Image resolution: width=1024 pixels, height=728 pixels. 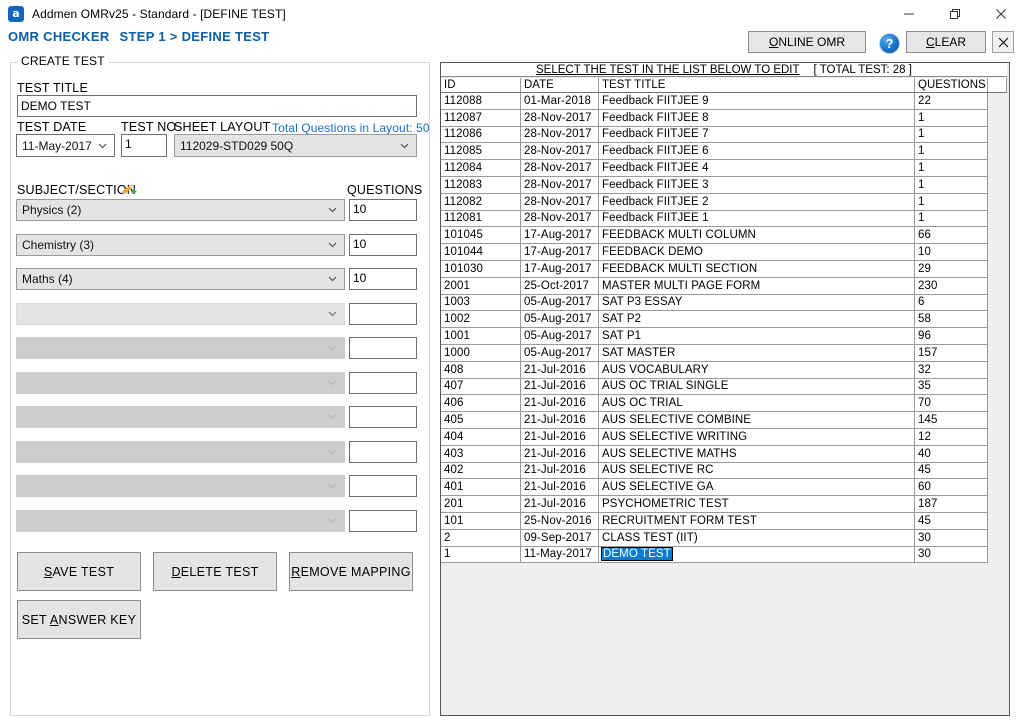 I want to click on cell-id: 407, so click(x=481, y=387).